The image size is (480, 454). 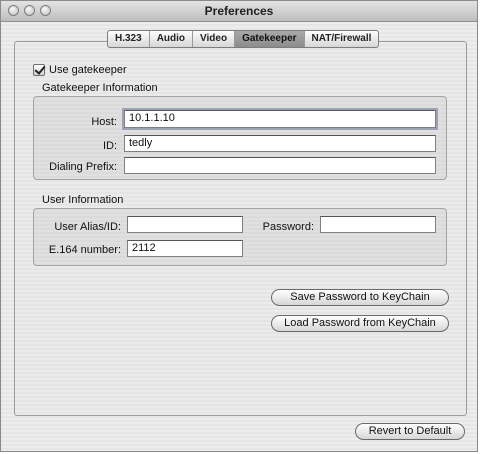 What do you see at coordinates (128, 39) in the screenshot?
I see `tab-h323: H.323` at bounding box center [128, 39].